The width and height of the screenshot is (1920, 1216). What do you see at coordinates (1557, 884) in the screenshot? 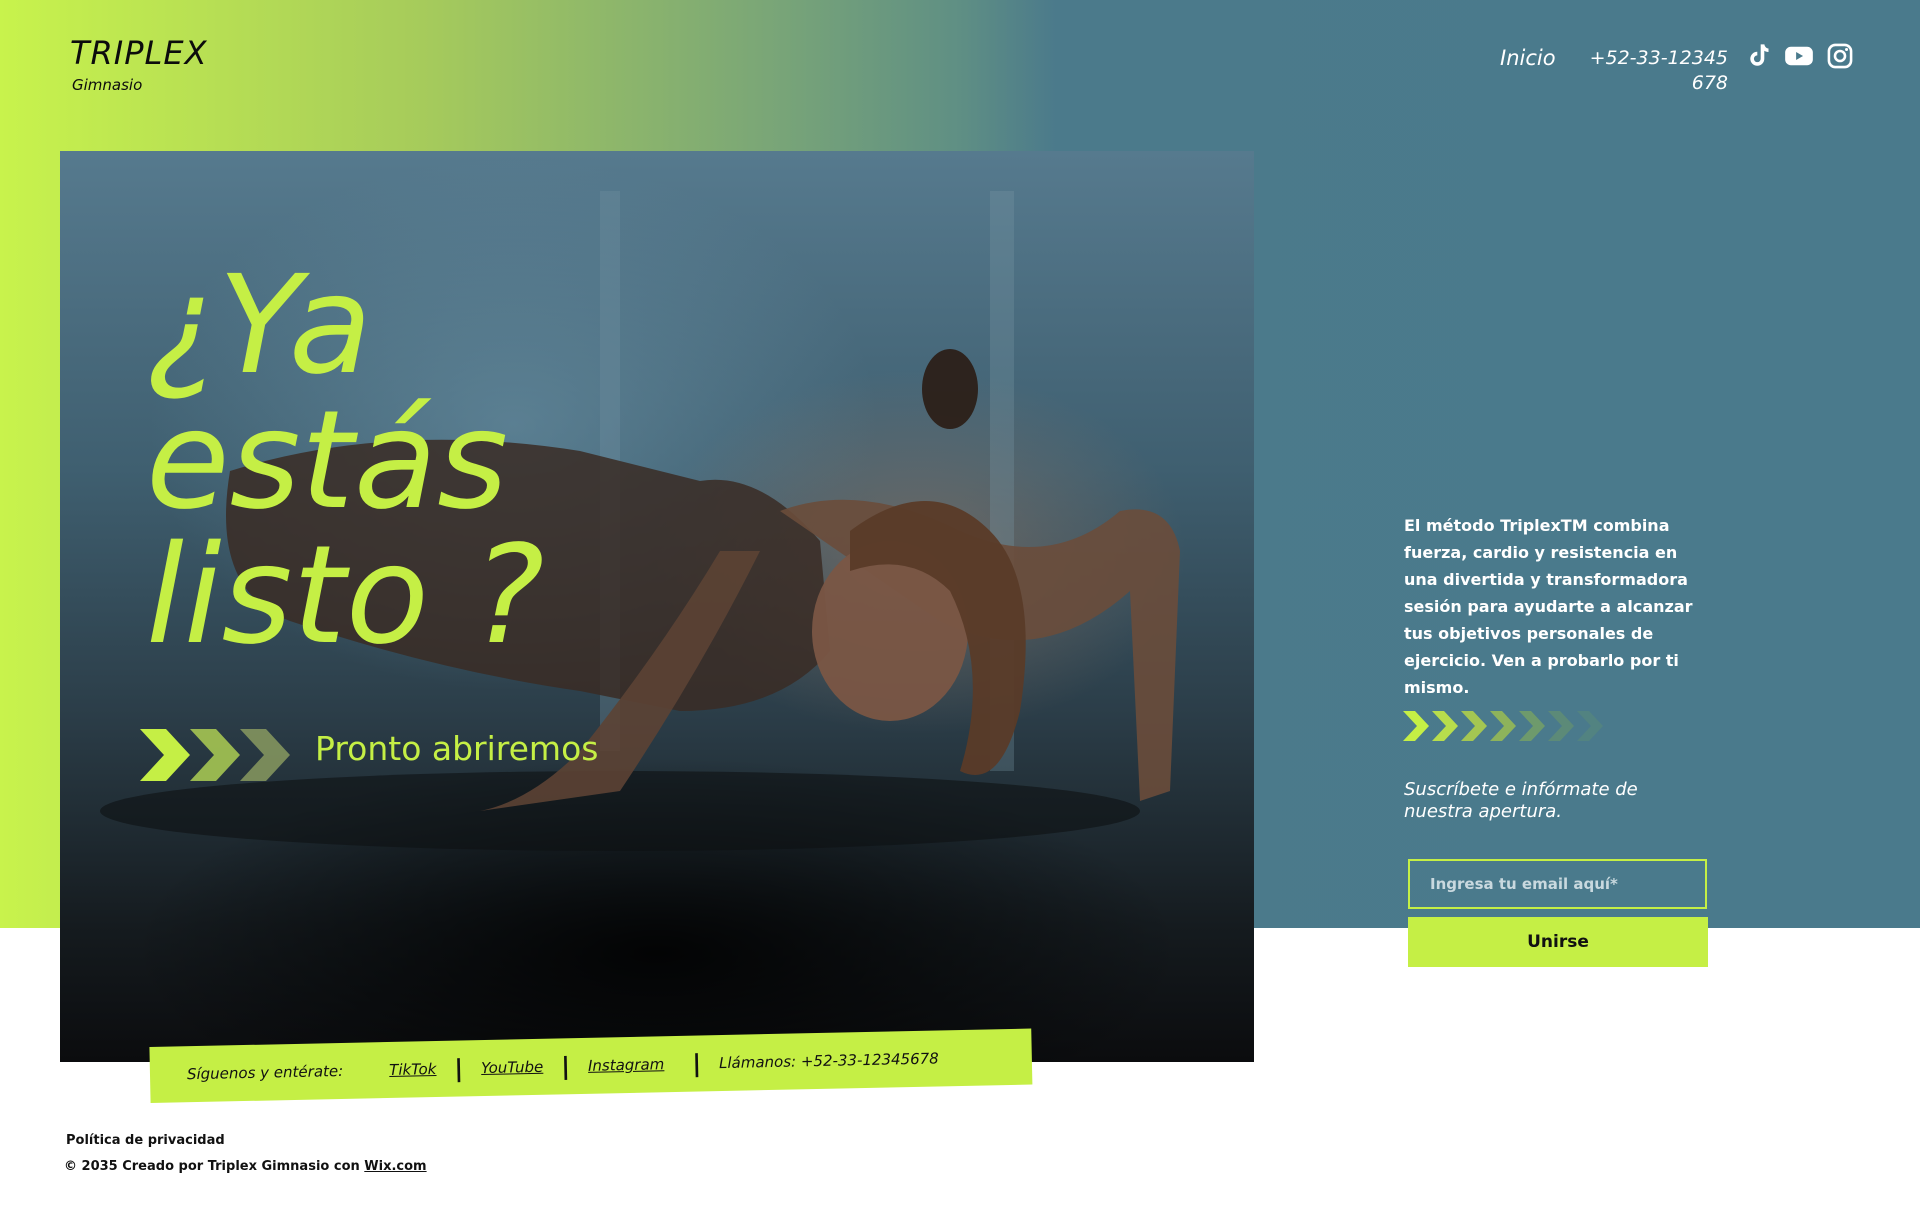
I see `email-input` at bounding box center [1557, 884].